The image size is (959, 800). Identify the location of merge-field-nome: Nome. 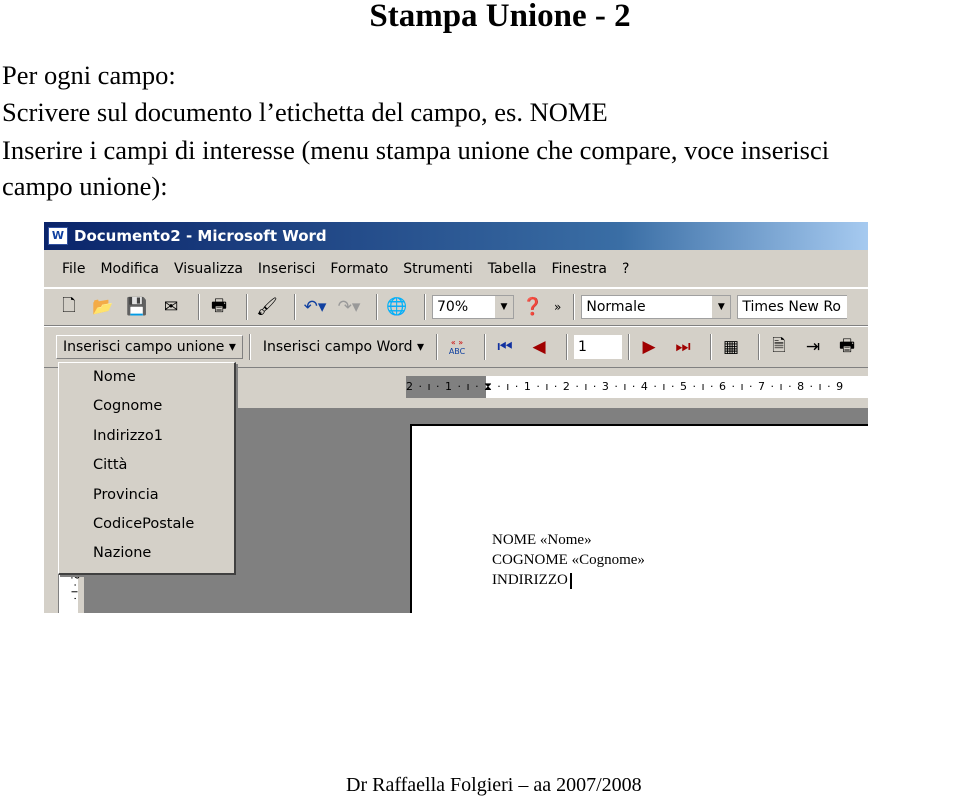
(146, 377).